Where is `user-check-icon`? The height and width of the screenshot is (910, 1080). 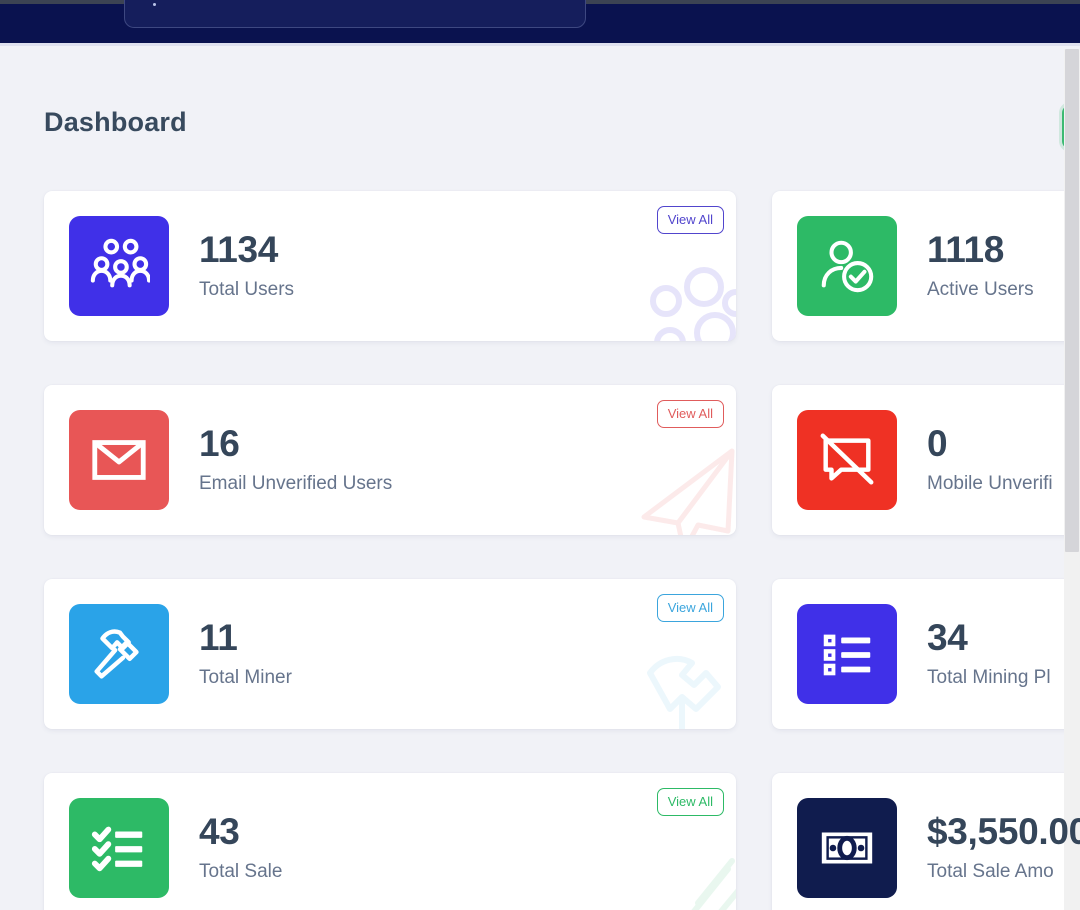 user-check-icon is located at coordinates (847, 266).